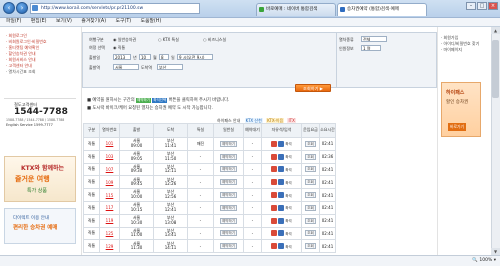 The height and width of the screenshot is (266, 500). I want to click on cell-train-no: 129, so click(109, 246).